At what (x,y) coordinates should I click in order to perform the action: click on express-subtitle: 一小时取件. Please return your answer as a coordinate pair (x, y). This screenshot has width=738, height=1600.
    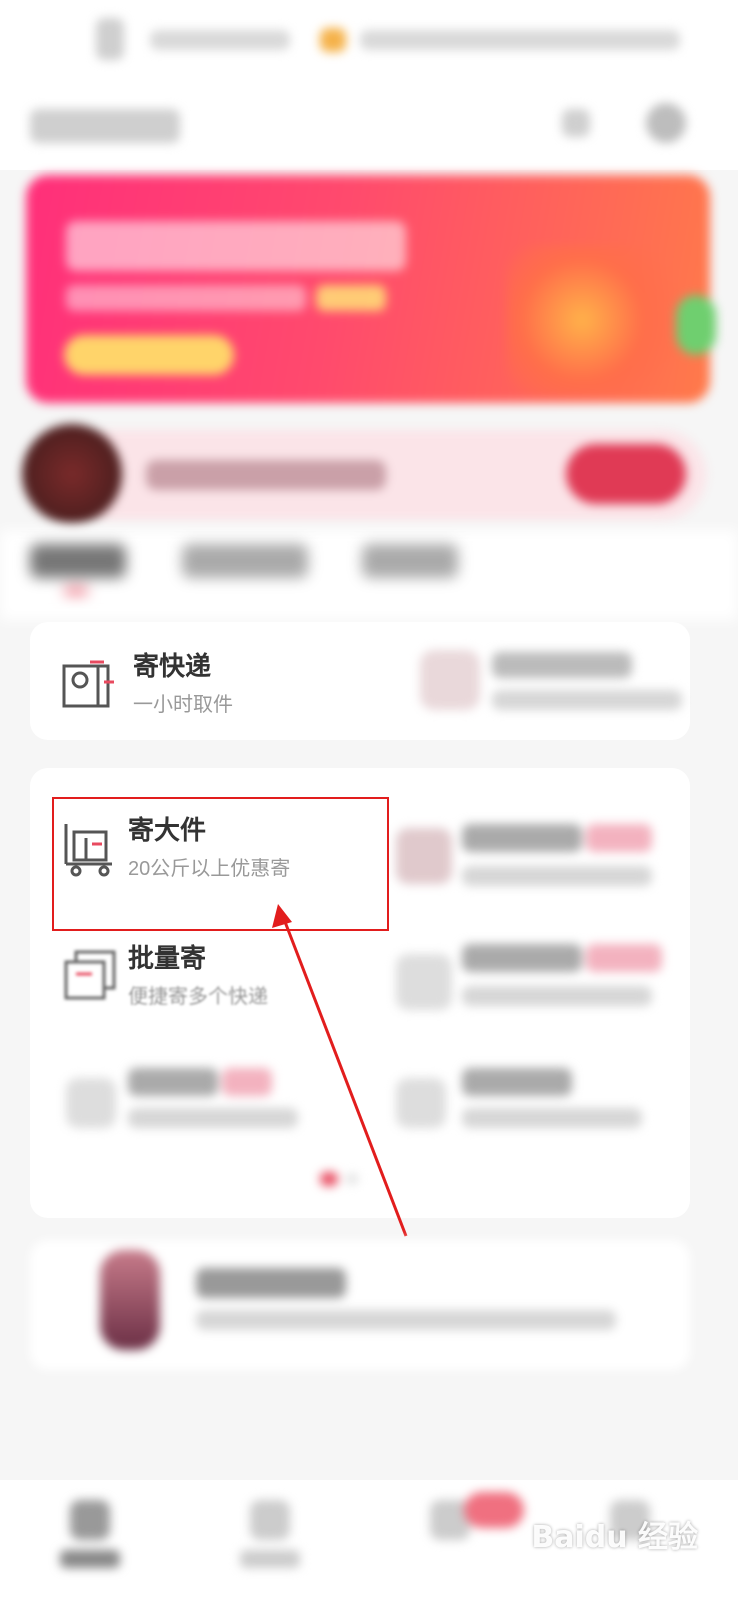
    Looking at the image, I should click on (183, 705).